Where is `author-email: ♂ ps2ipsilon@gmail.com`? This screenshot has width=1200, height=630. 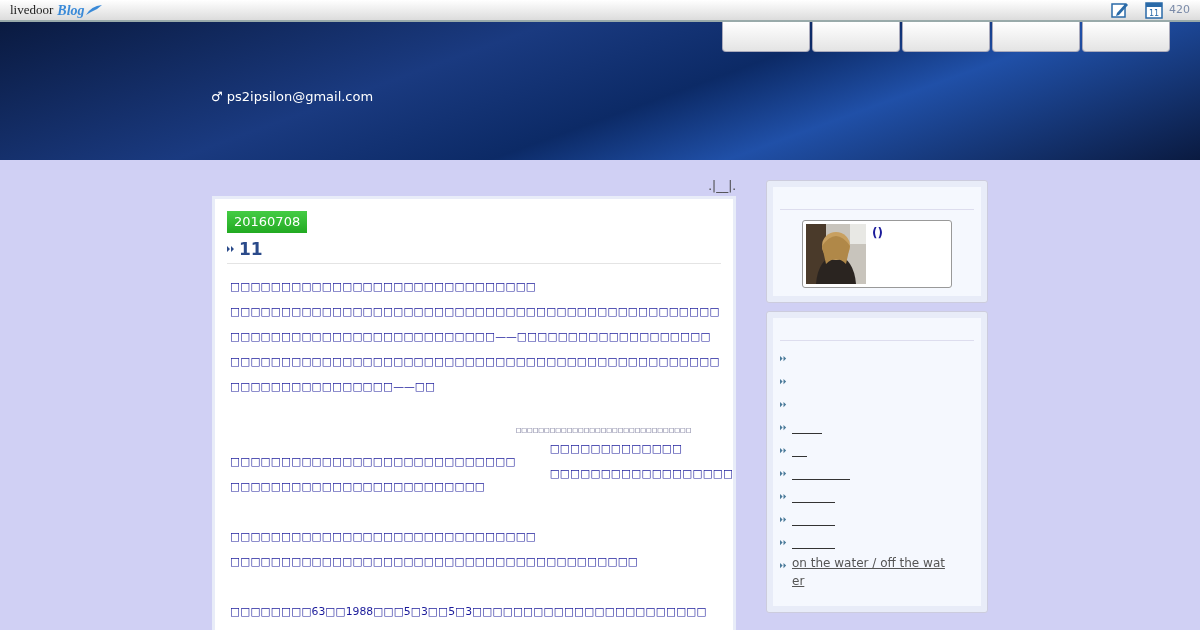
author-email: ♂ ps2ipsilon@gmail.com is located at coordinates (293, 97).